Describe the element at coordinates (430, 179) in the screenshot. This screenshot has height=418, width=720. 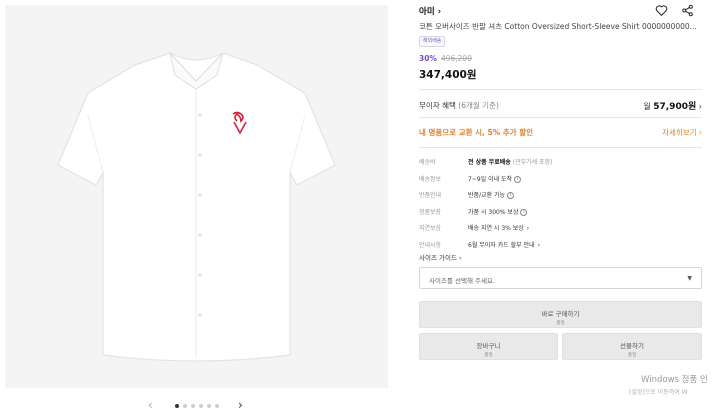
I see `spec-key: 배송정보` at that location.